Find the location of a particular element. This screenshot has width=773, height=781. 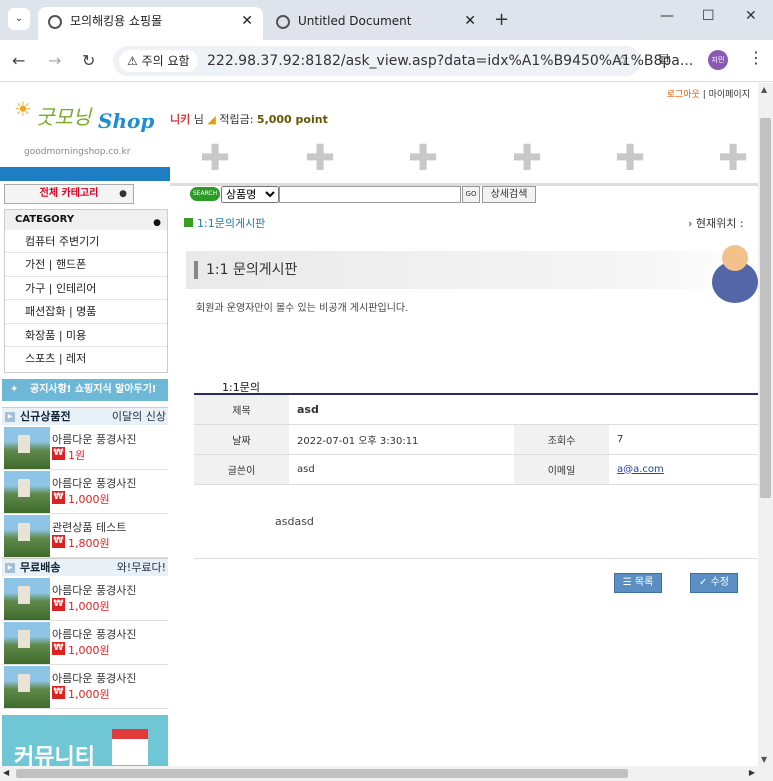

views-value: 7 is located at coordinates (683, 439).